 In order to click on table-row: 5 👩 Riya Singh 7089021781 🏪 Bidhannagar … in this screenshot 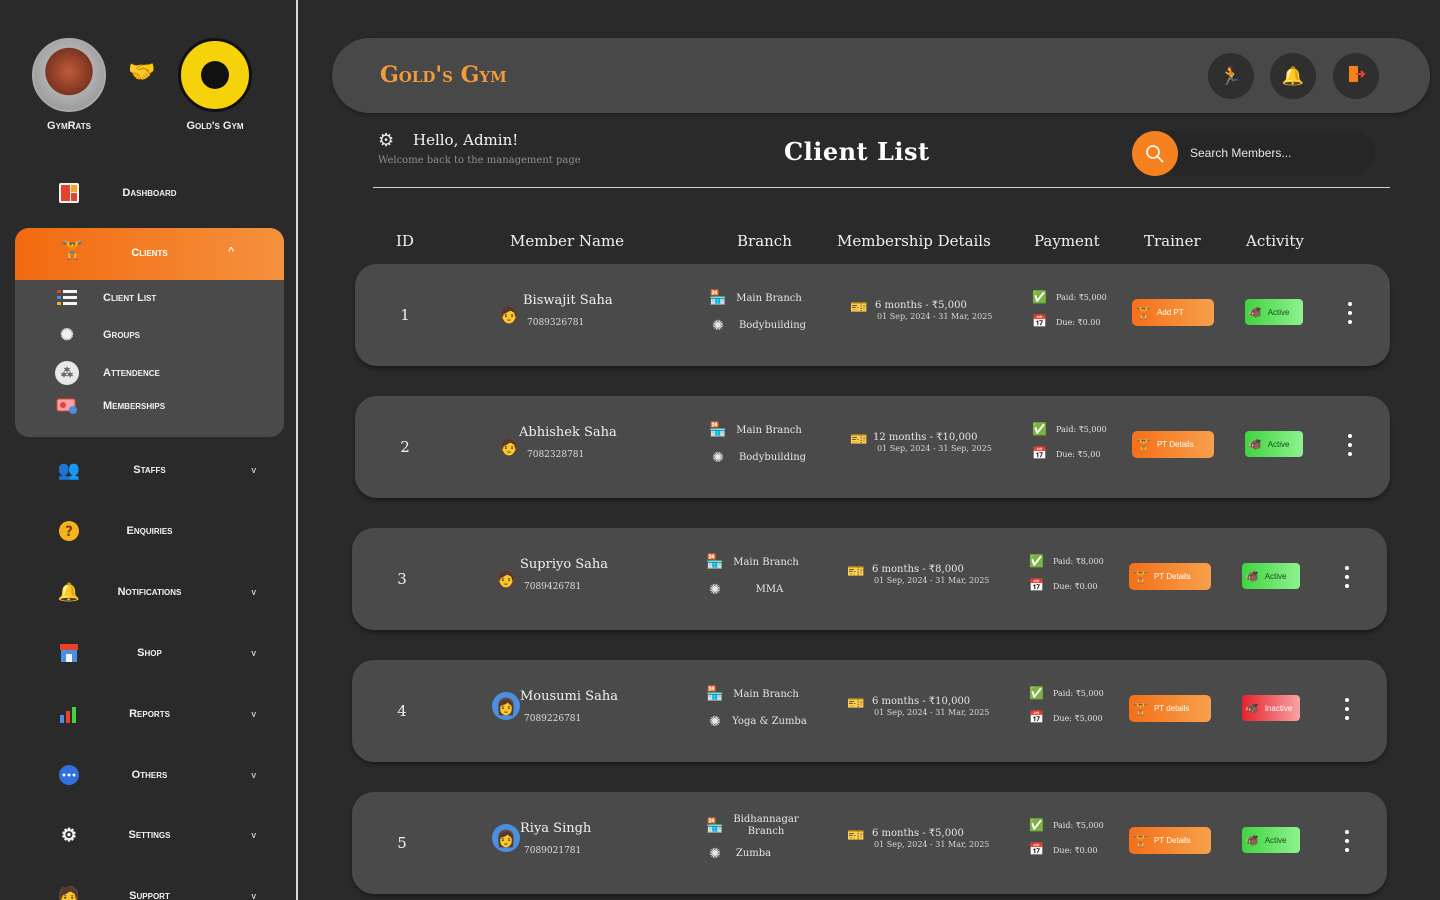, I will do `click(869, 843)`.